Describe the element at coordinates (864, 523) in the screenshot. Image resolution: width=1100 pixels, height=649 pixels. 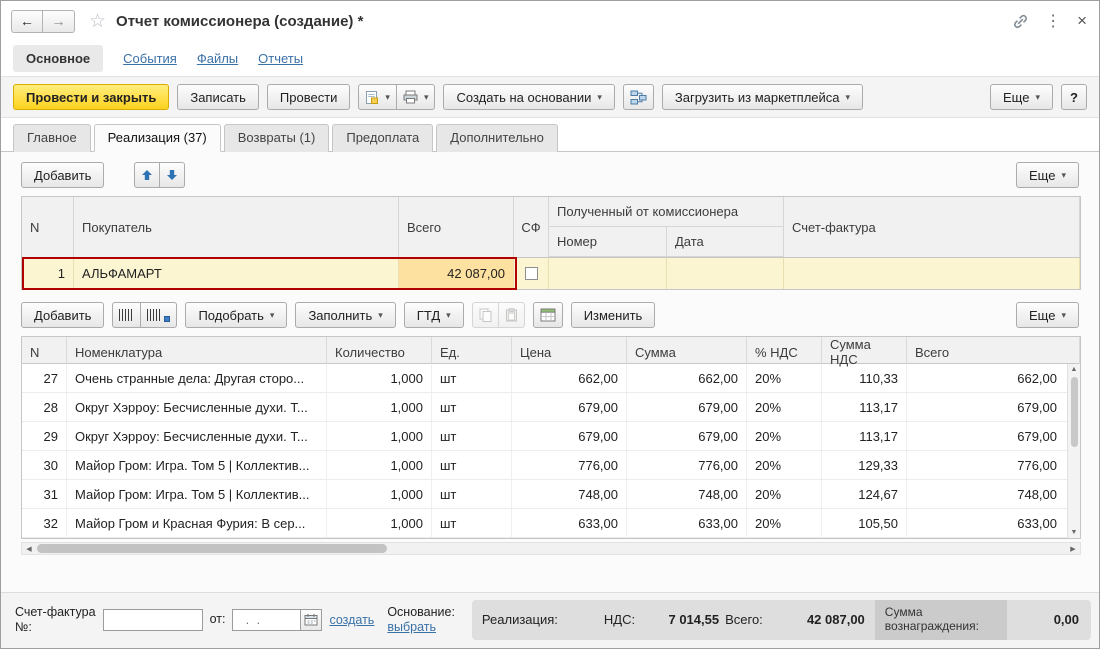
I see `cell-vat-sum: 105,50` at that location.